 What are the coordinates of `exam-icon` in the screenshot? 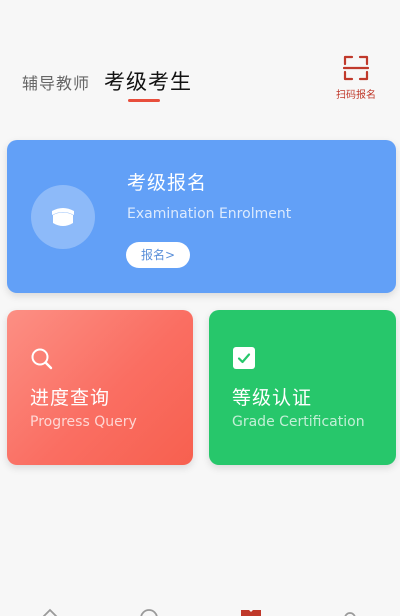 It's located at (251, 612).